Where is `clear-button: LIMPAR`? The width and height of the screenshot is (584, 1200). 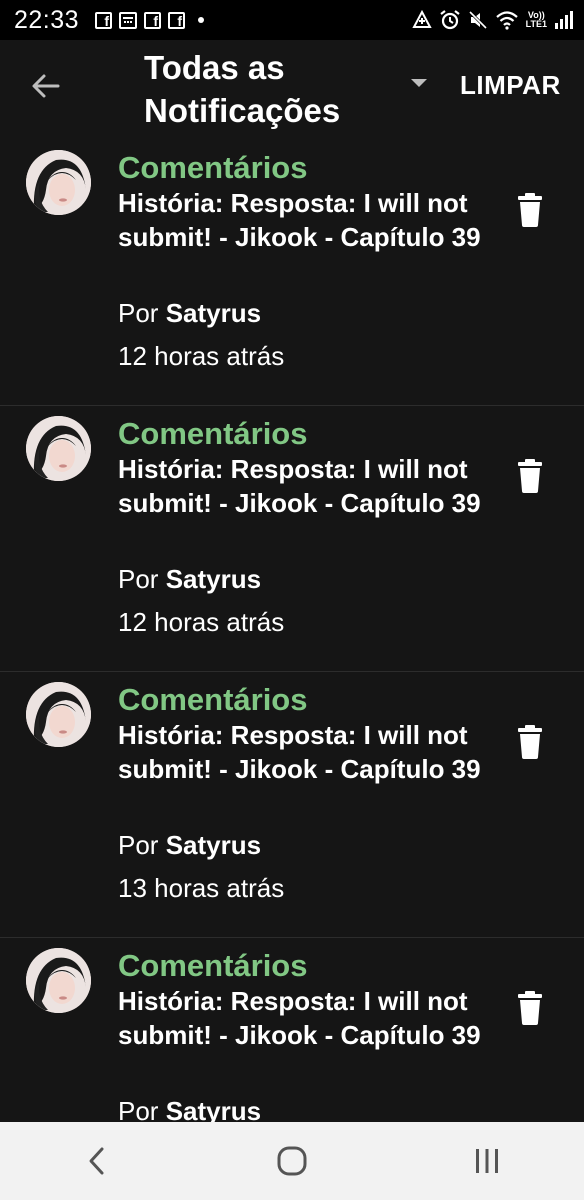 clear-button: LIMPAR is located at coordinates (510, 85).